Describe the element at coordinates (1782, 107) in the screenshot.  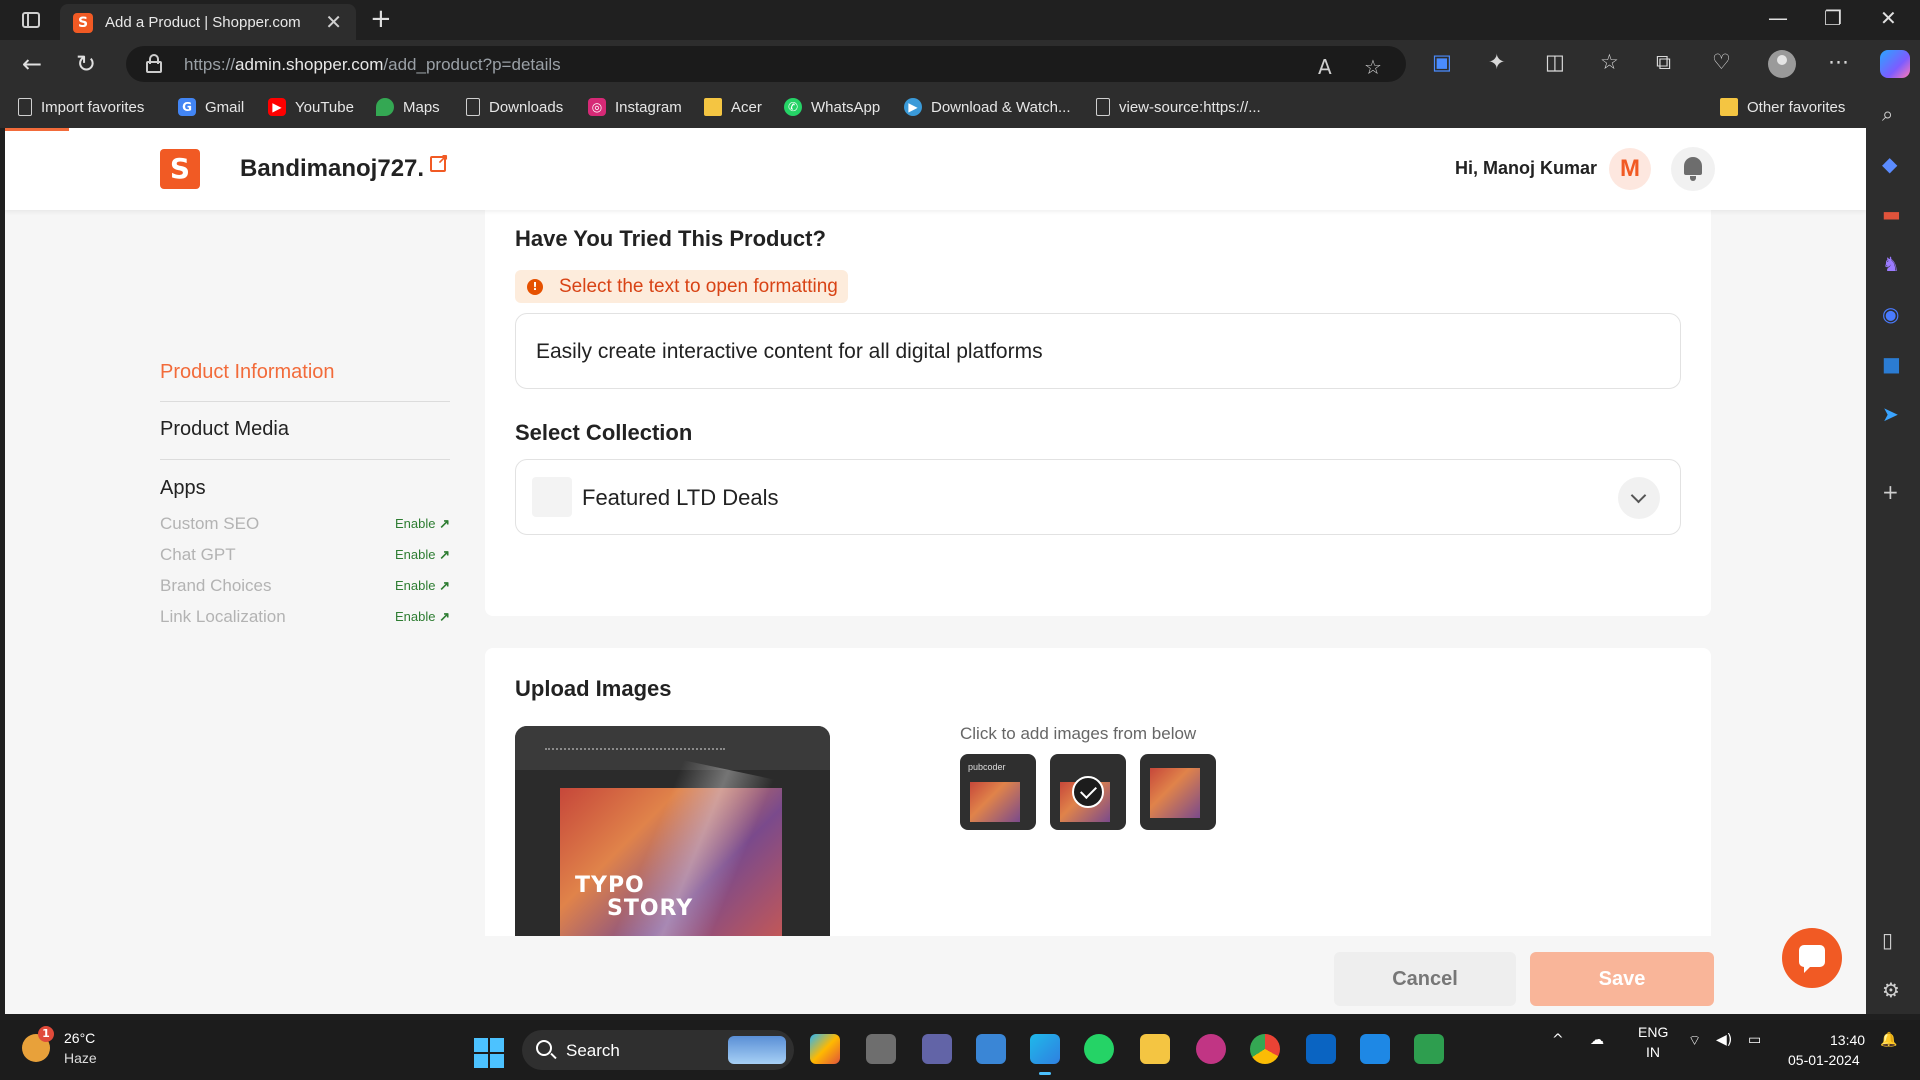
I see `other-favorites: Other favorites` at that location.